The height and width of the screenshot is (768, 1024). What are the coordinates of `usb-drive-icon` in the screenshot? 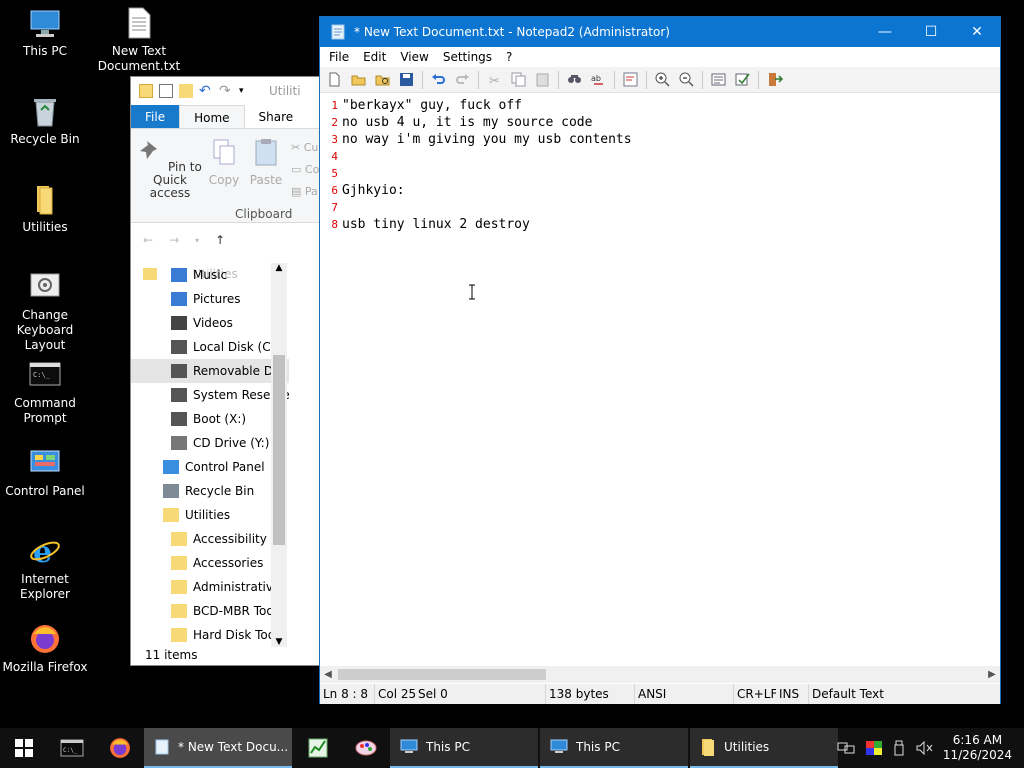 It's located at (899, 748).